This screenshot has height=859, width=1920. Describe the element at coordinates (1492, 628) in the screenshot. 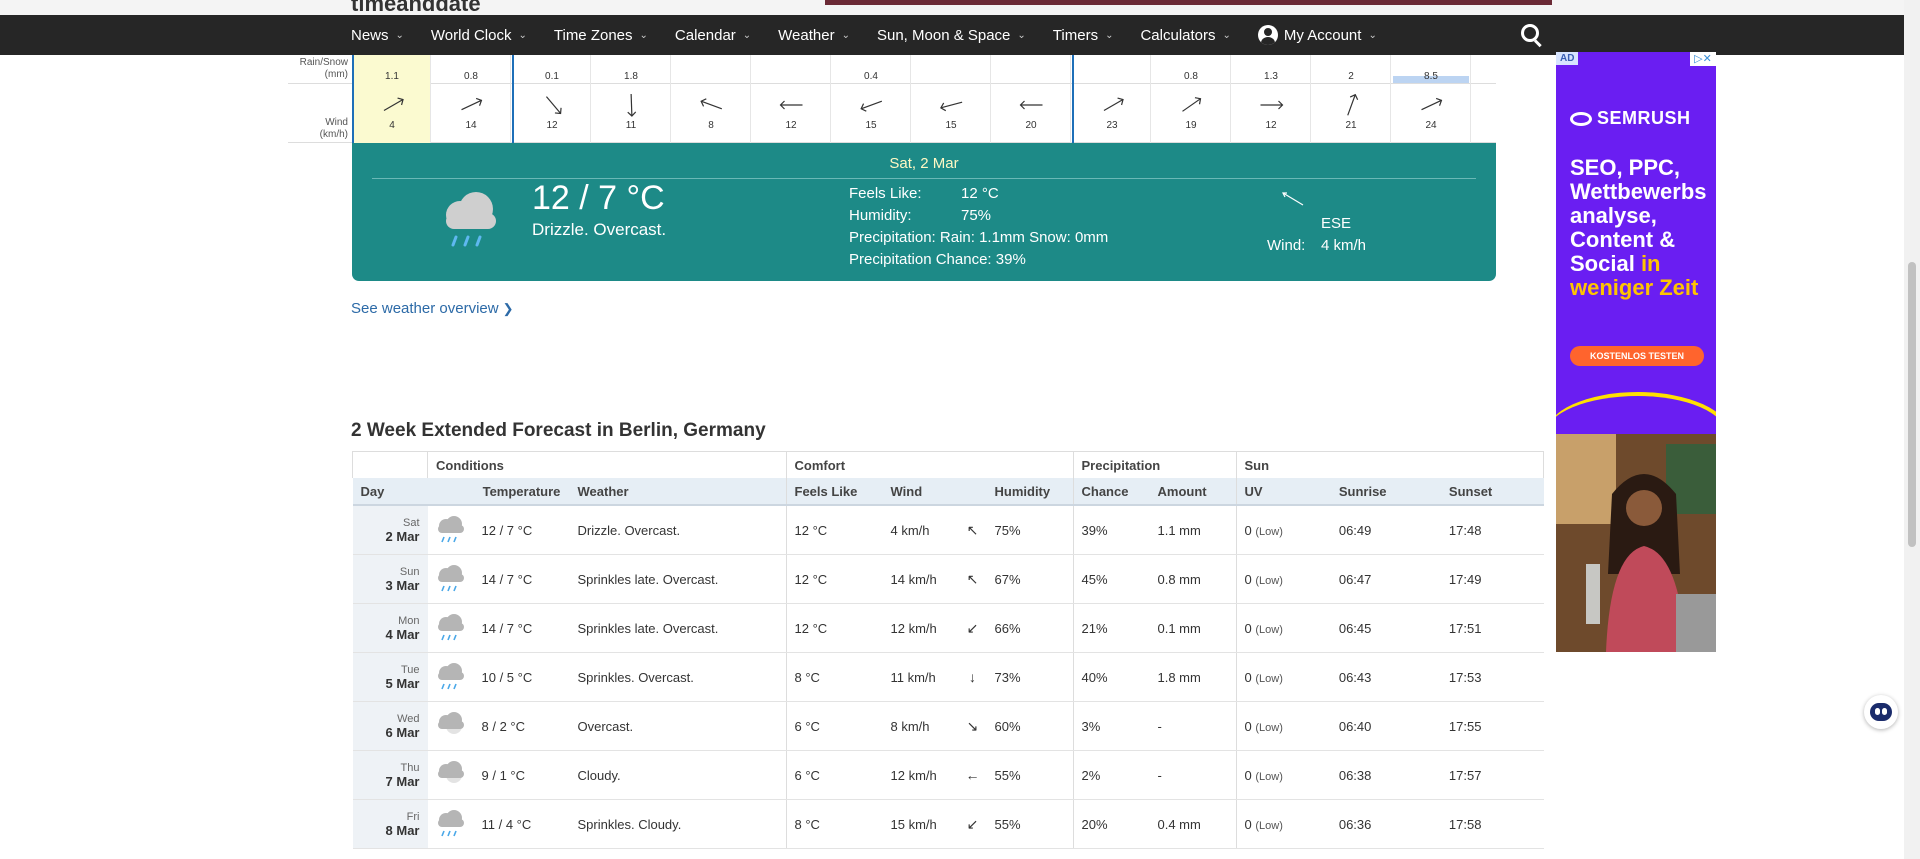

I see `sunset-cell: 17:51` at that location.